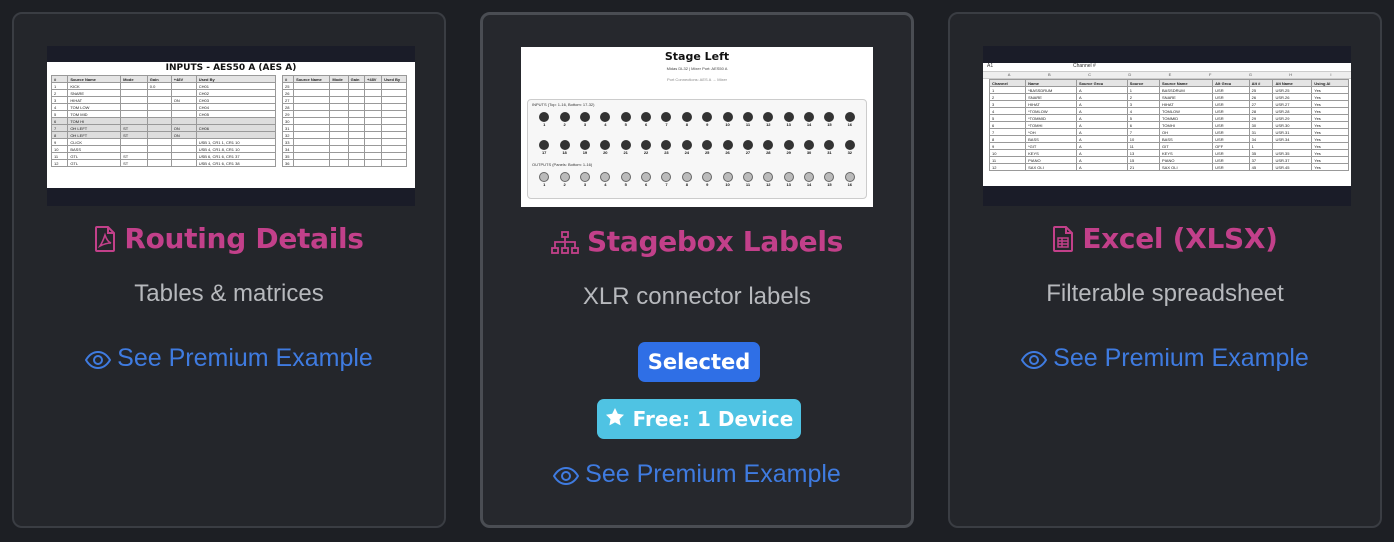  I want to click on xlr-connector: 11, so click(748, 119).